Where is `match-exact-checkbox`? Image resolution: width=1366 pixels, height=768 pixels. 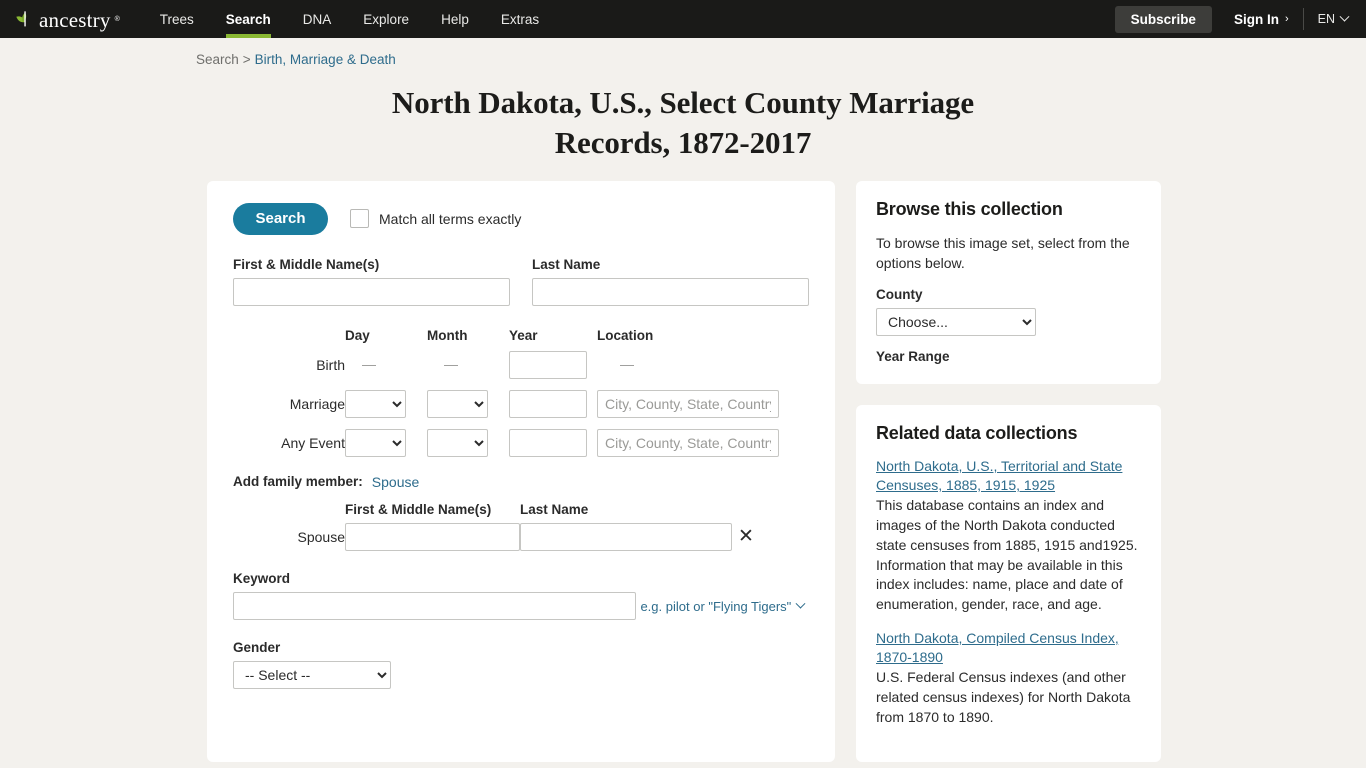
match-exact-checkbox is located at coordinates (359, 219).